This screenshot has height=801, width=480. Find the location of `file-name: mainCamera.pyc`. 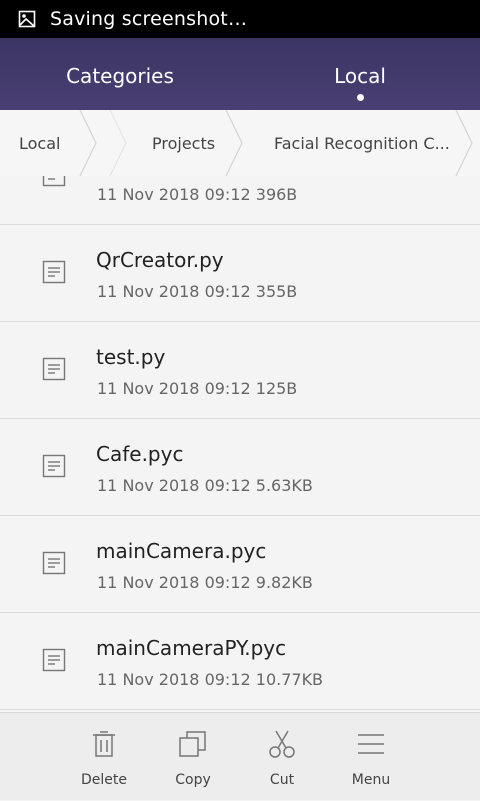

file-name: mainCamera.pyc is located at coordinates (181, 551).